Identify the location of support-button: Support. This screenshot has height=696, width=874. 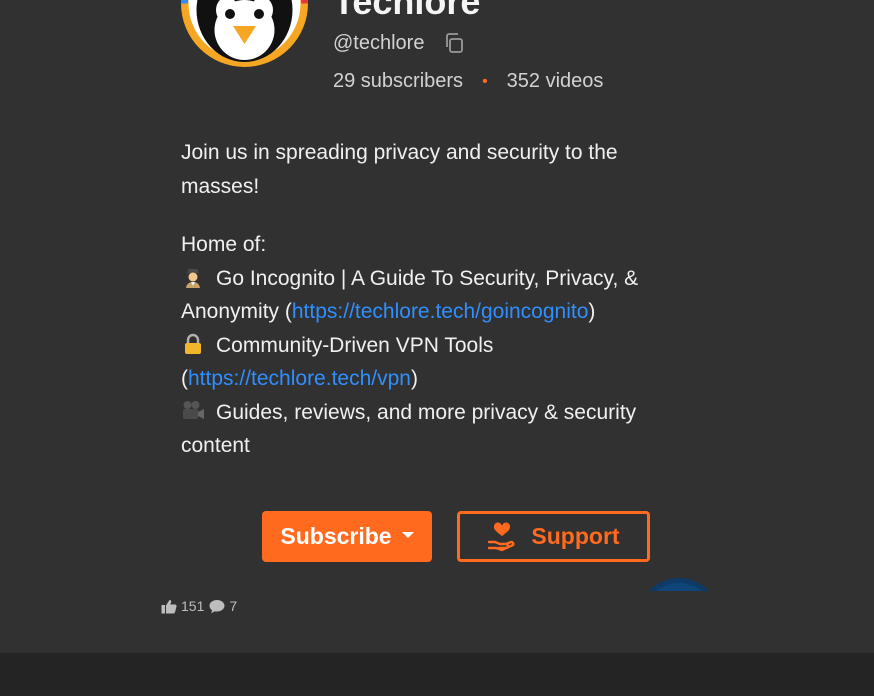
(553, 536).